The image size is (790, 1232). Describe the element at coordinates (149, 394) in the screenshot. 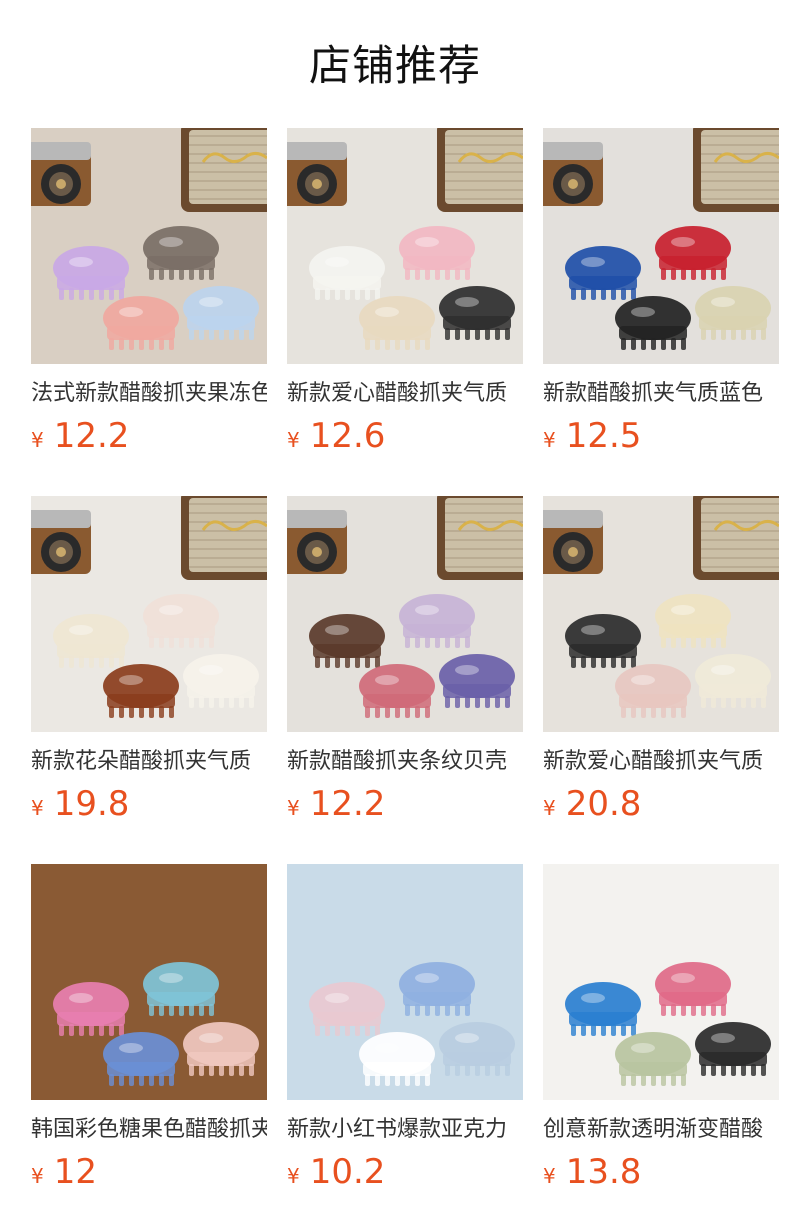

I see `product-name: 法式新款醋酸抓夹果冻色` at that location.